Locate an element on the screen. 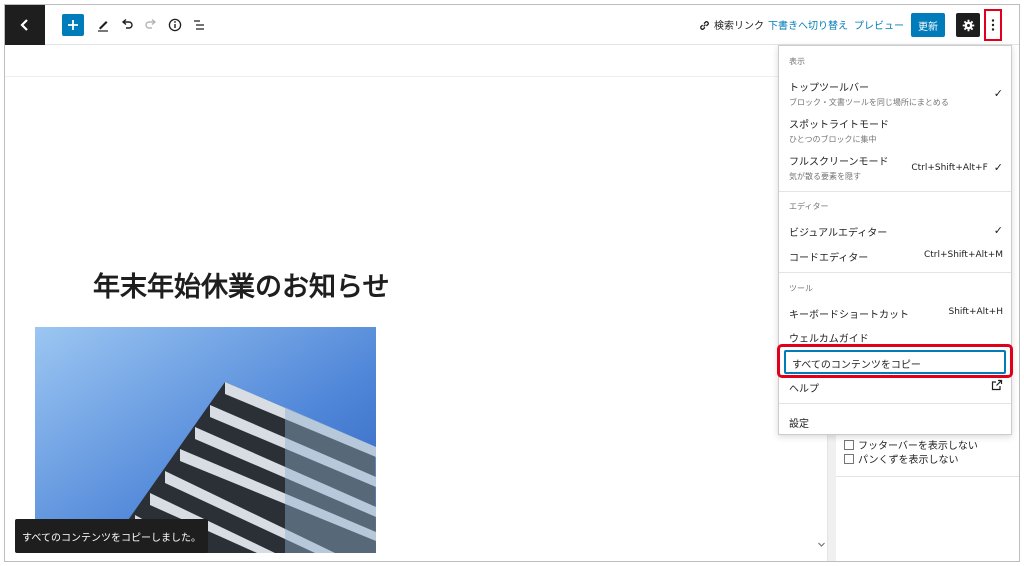 This screenshot has height=566, width=1024. chevron-left-icon is located at coordinates (24, 25).